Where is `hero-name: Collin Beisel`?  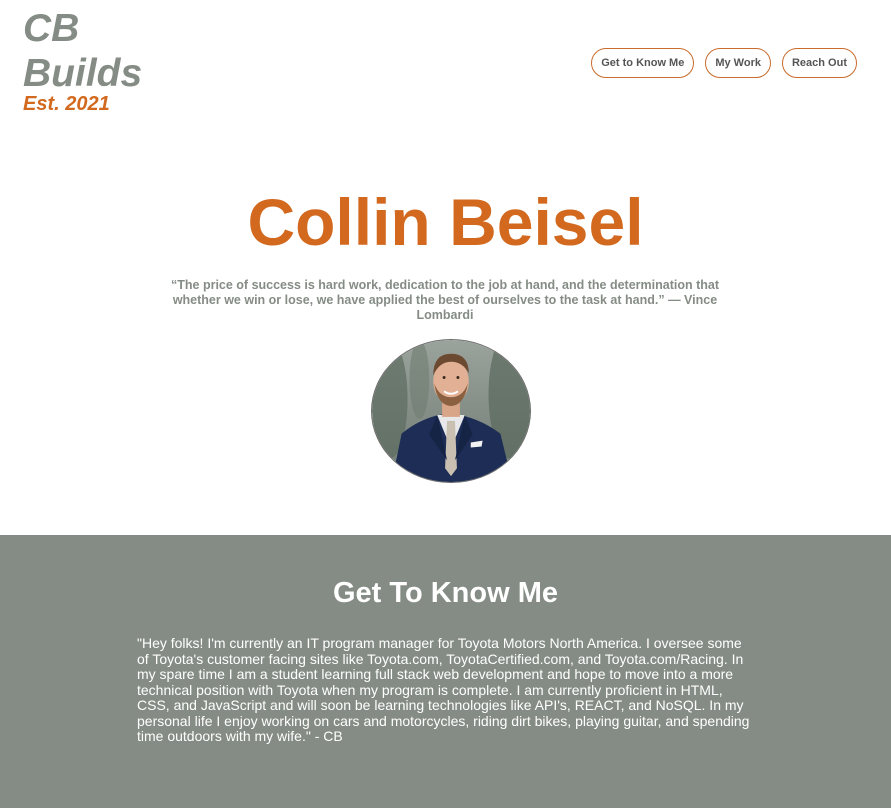
hero-name: Collin Beisel is located at coordinates (445, 222).